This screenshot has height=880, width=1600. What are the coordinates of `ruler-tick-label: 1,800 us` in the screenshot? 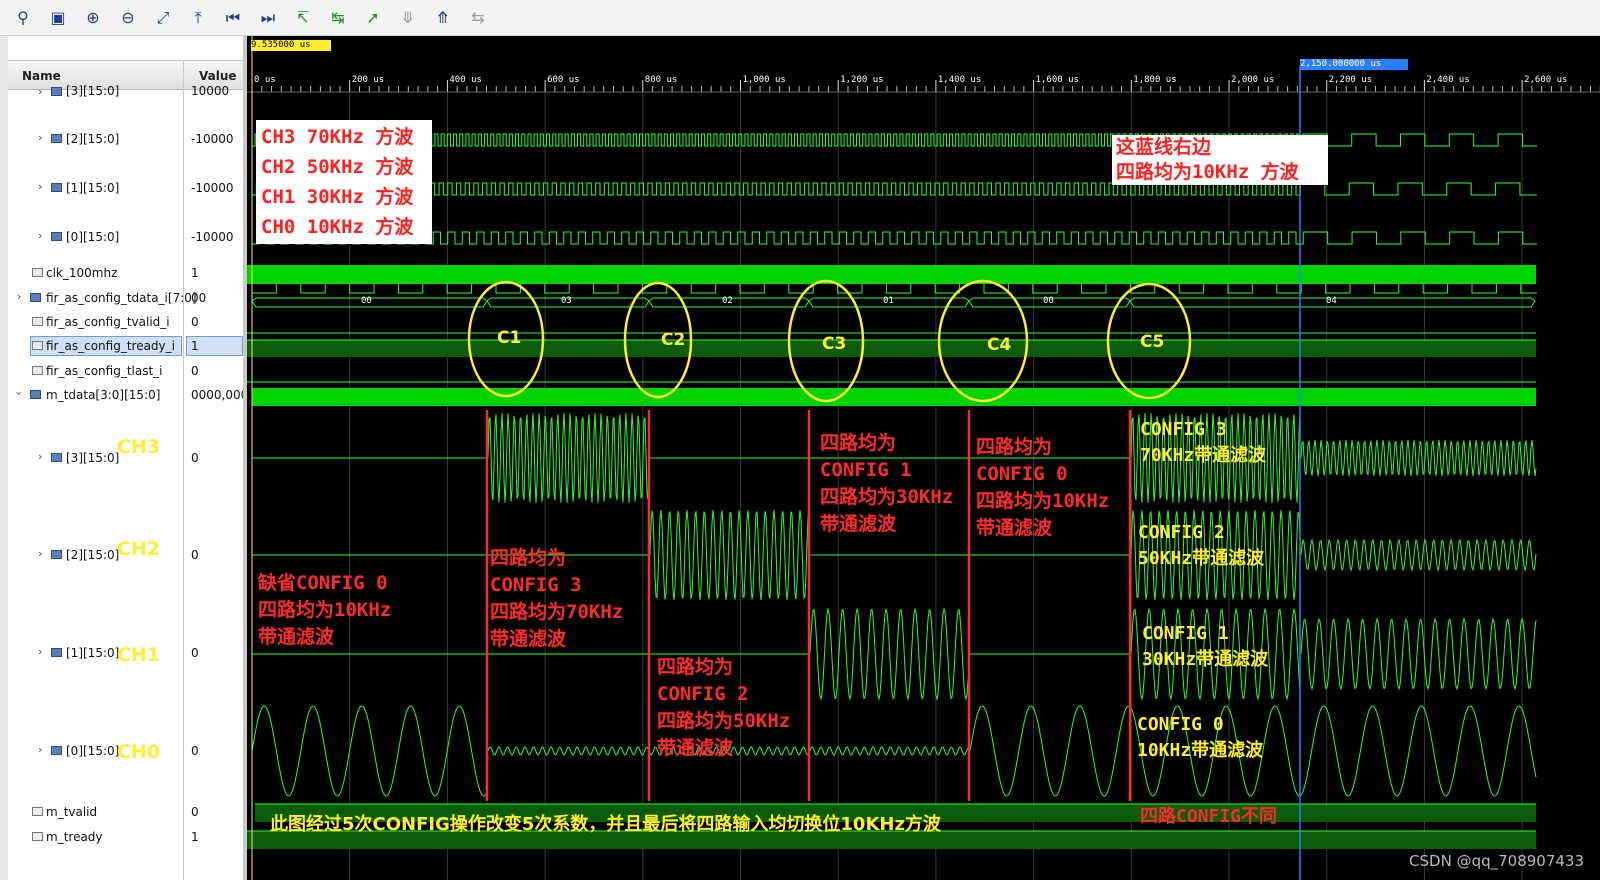 It's located at (1155, 80).